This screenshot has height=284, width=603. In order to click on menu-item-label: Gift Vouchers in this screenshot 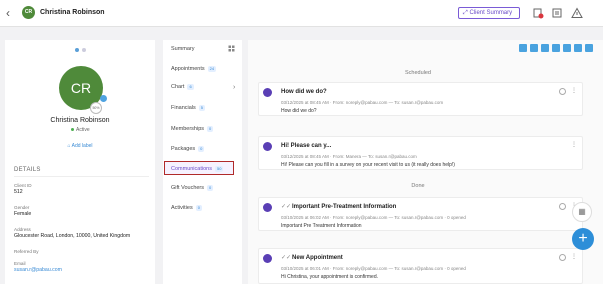, I will do `click(188, 188)`.